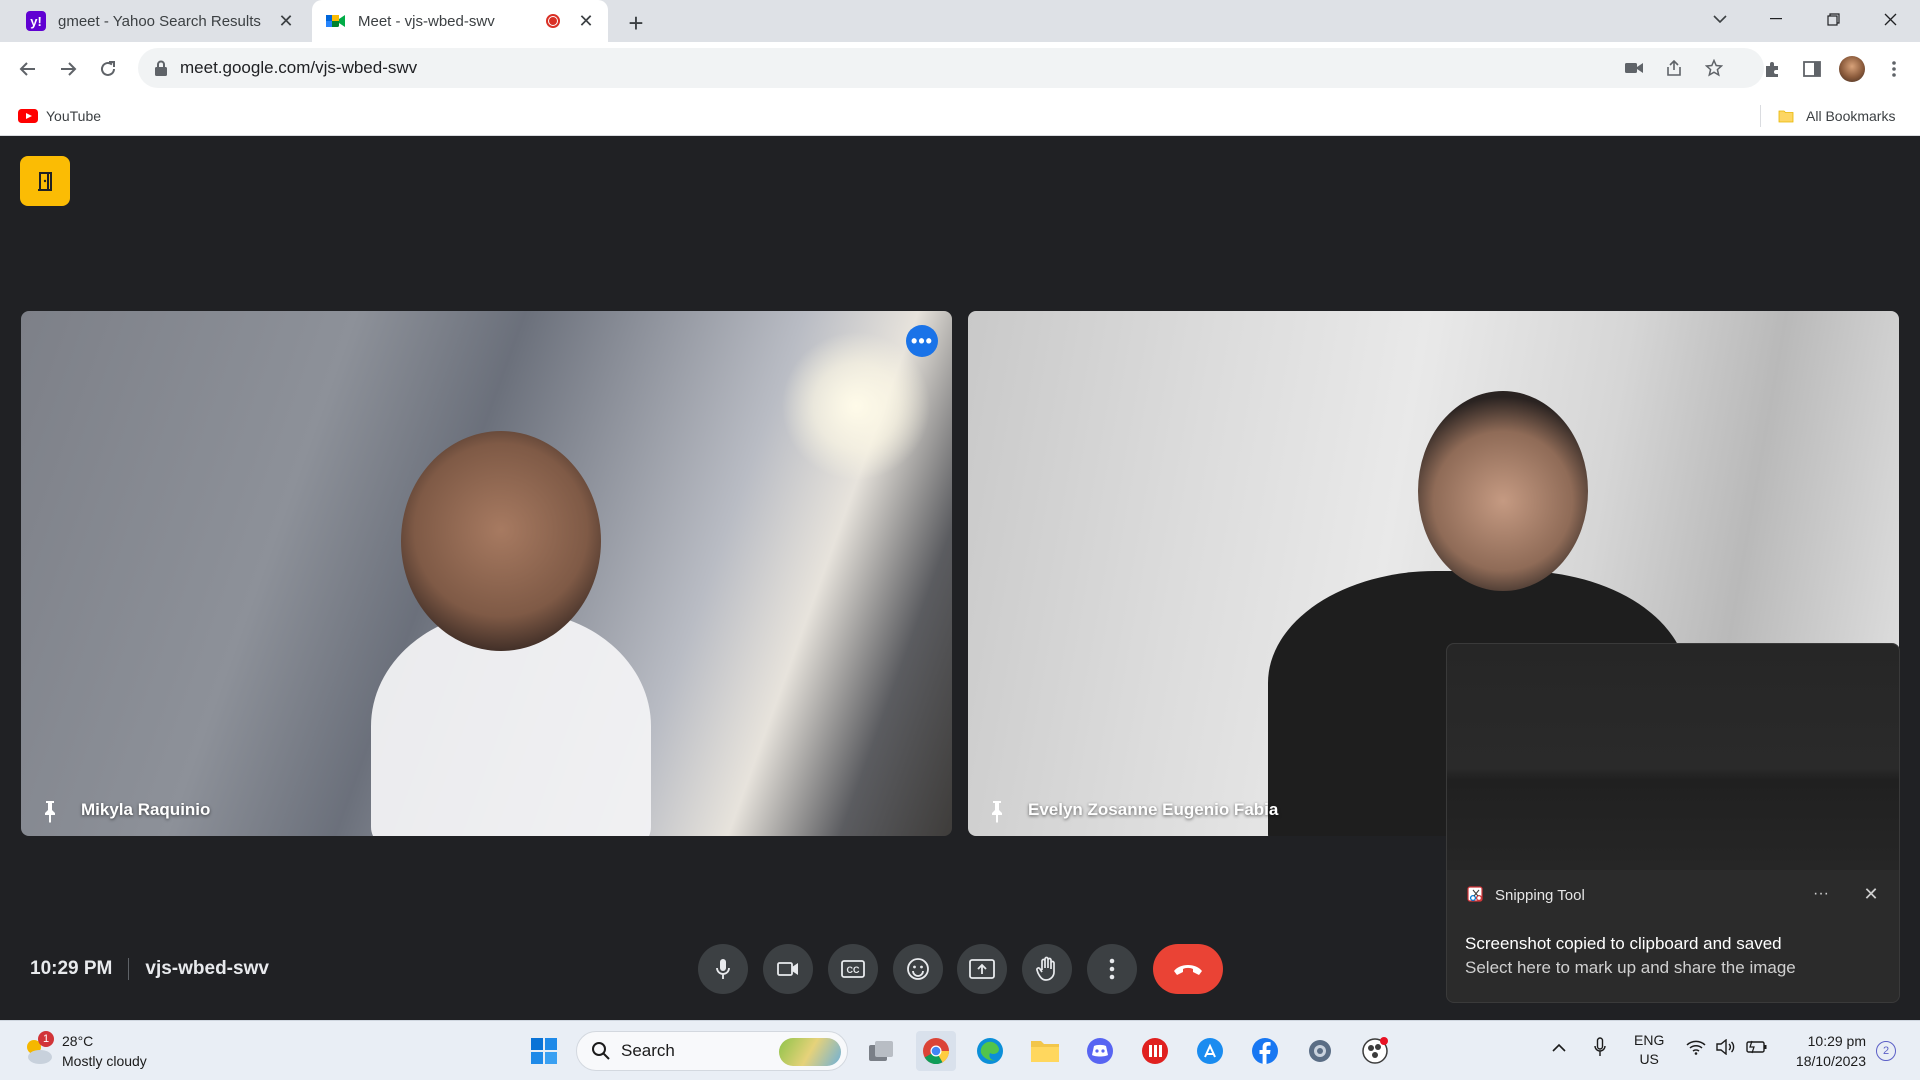 The width and height of the screenshot is (1920, 1080). I want to click on clock-date: 18/10/2023, so click(1830, 1061).